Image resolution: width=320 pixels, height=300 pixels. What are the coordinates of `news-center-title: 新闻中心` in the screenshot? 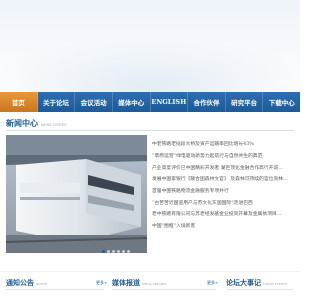 It's located at (22, 123).